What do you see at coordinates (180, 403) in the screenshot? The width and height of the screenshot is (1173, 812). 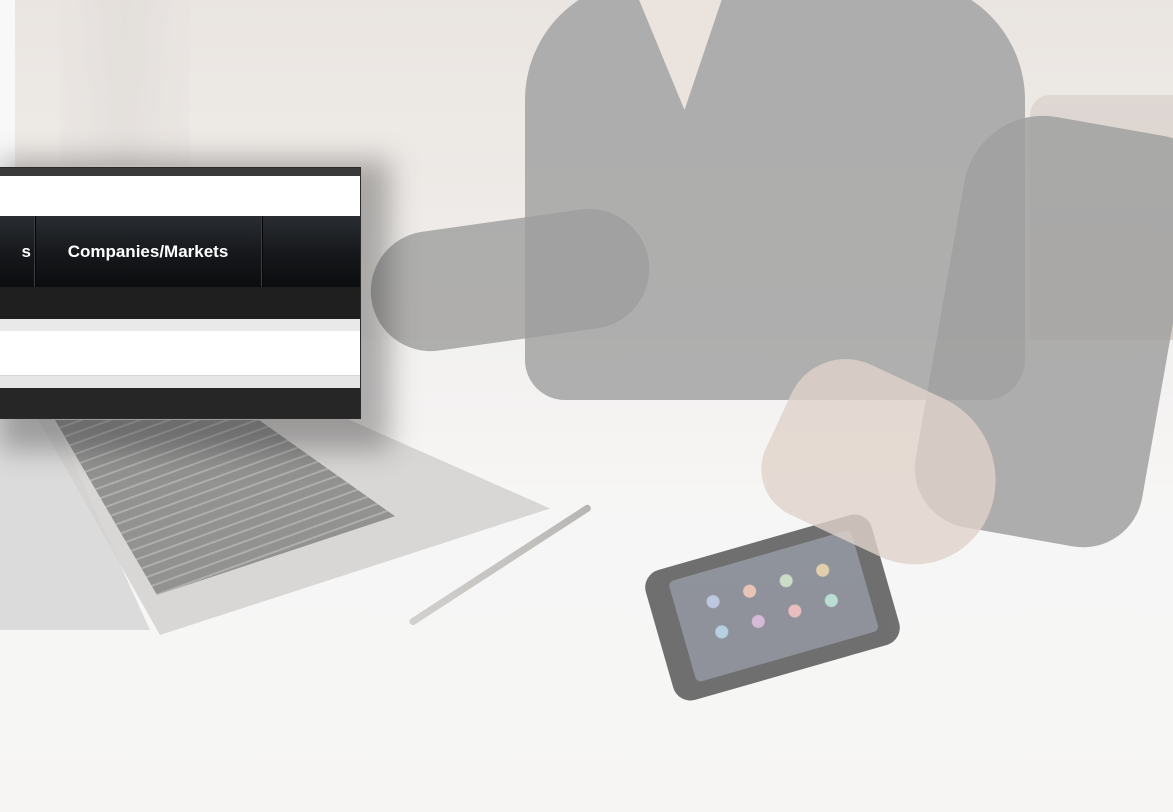 I see `footer-bar` at bounding box center [180, 403].